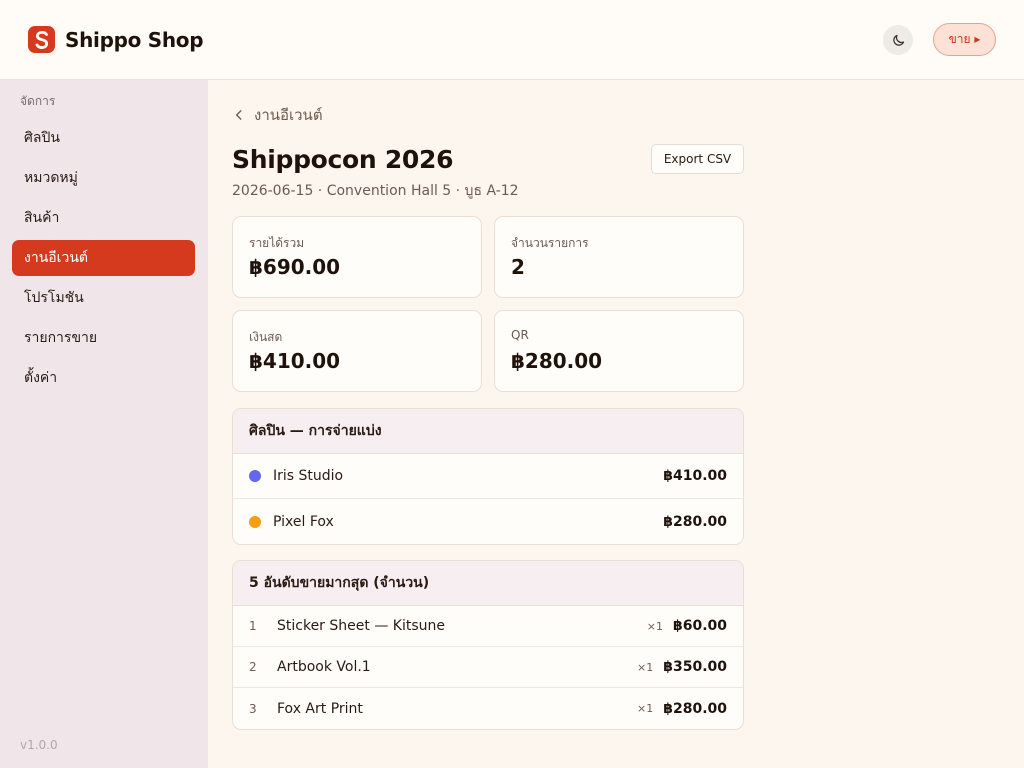 The image size is (1024, 768). I want to click on stat-label: จำนวนรายการ, so click(550, 243).